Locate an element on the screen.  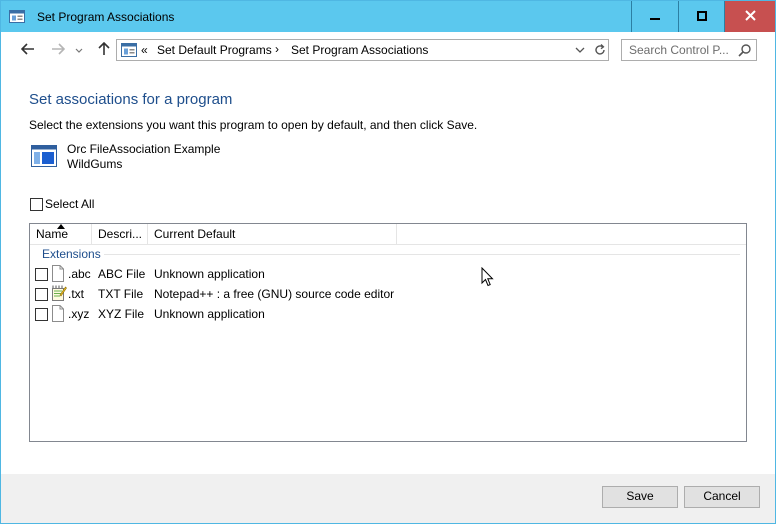
window-title: Set Program Associations is located at coordinates (106, 17).